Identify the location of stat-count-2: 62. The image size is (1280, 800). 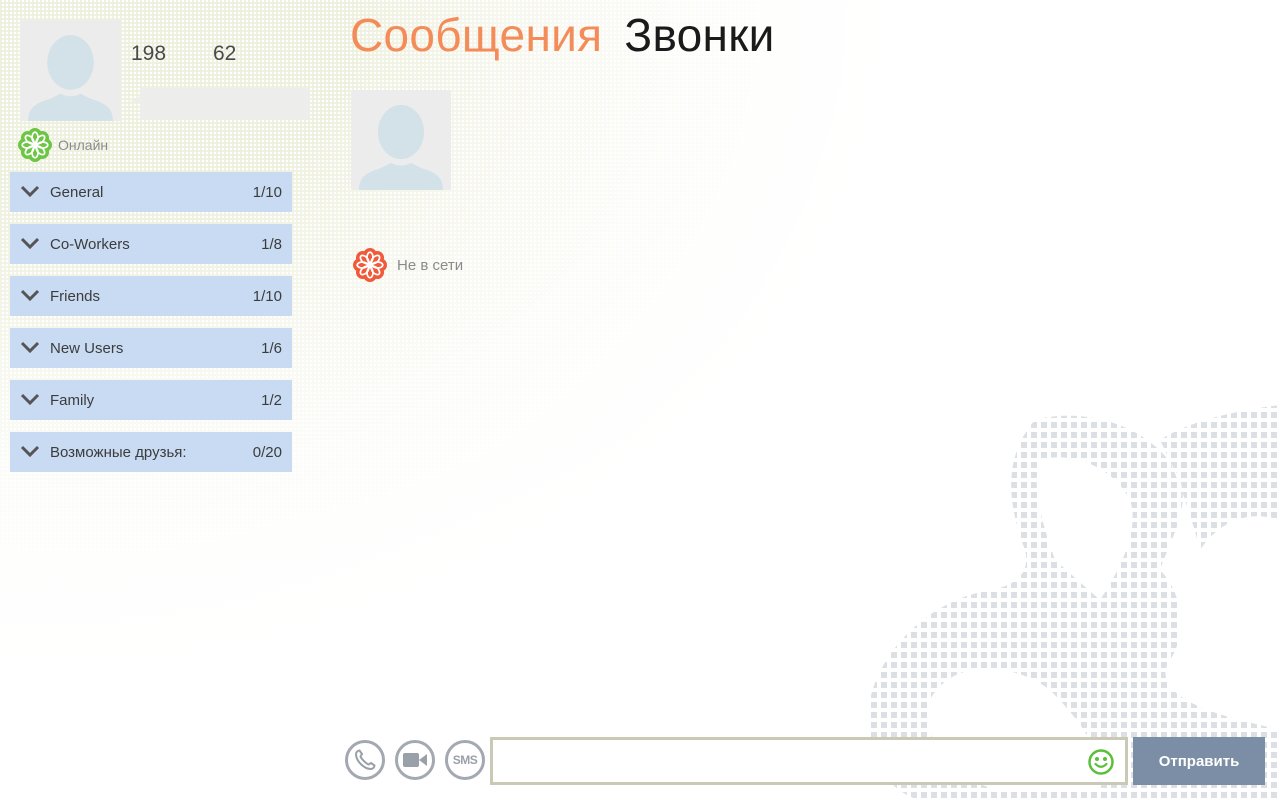
(225, 53).